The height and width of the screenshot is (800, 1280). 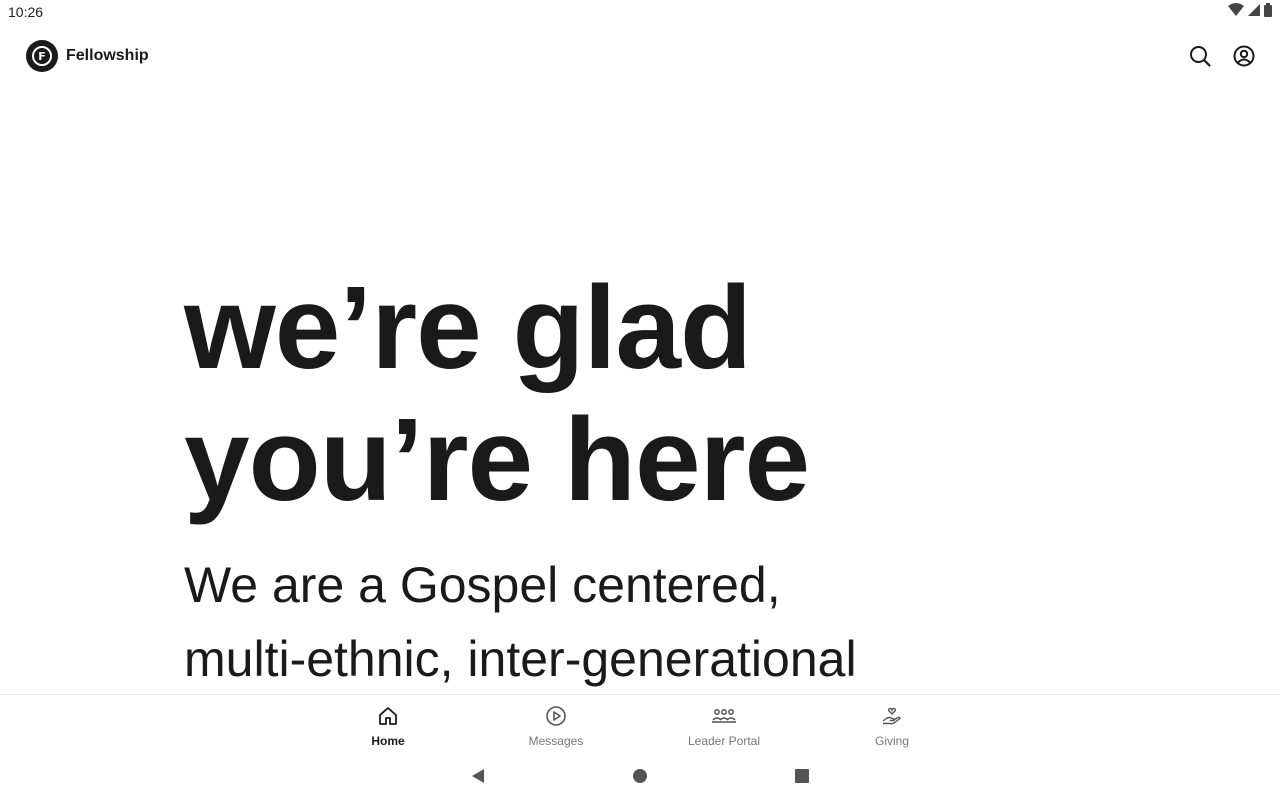 I want to click on nav-label-leader-portal: Leader Portal, so click(x=724, y=741).